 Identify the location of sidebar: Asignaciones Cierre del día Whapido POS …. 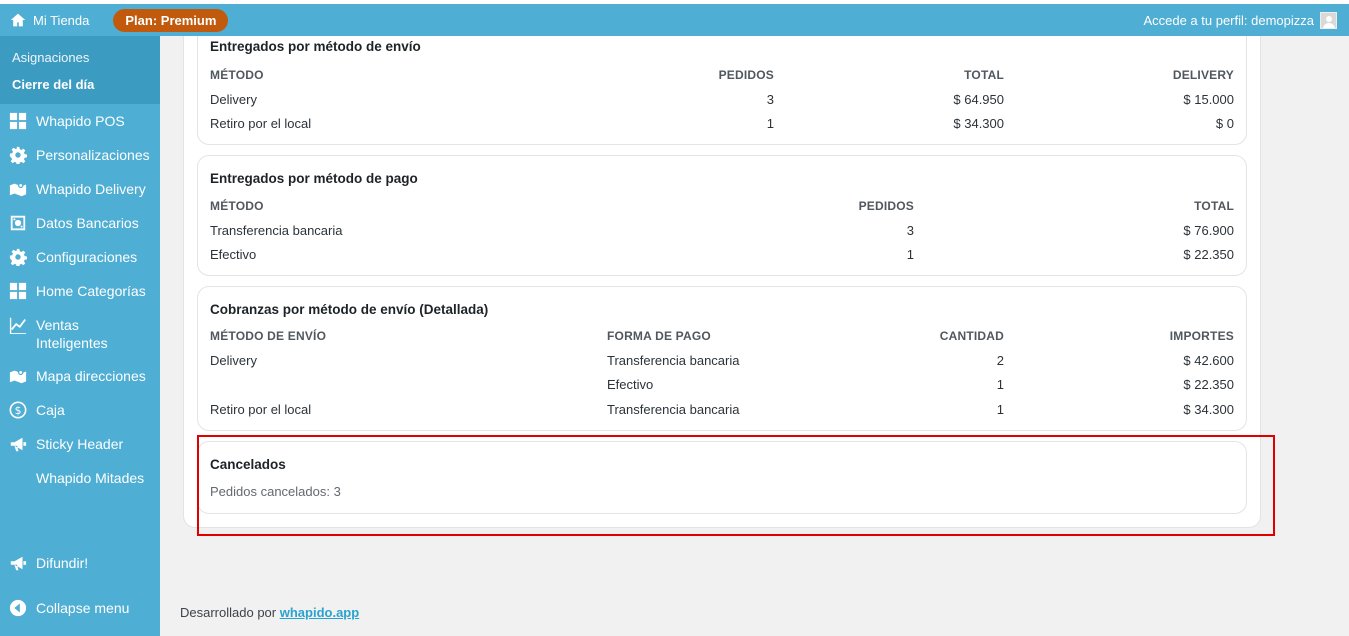
(80, 336).